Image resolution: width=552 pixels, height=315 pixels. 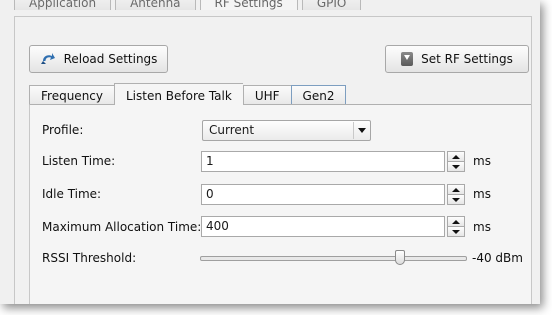 What do you see at coordinates (407, 59) in the screenshot?
I see `download-icon` at bounding box center [407, 59].